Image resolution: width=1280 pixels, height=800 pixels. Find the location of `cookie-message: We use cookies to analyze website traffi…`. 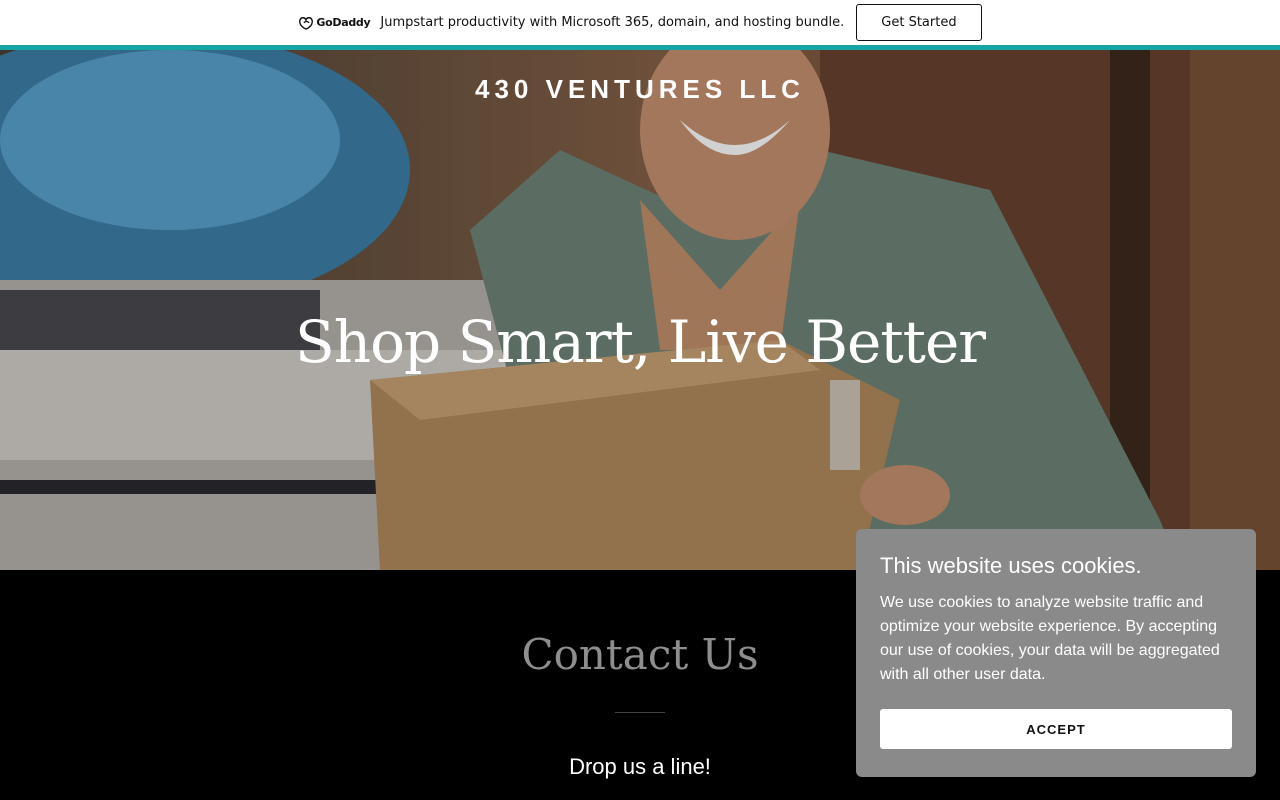

cookie-message: We use cookies to analyze website traffi… is located at coordinates (1050, 638).